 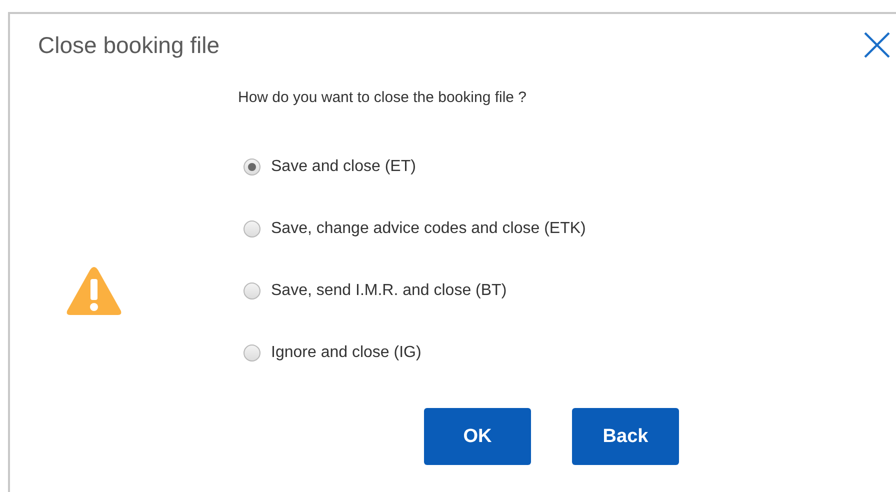 I want to click on dialog-button: OK, so click(x=477, y=436).